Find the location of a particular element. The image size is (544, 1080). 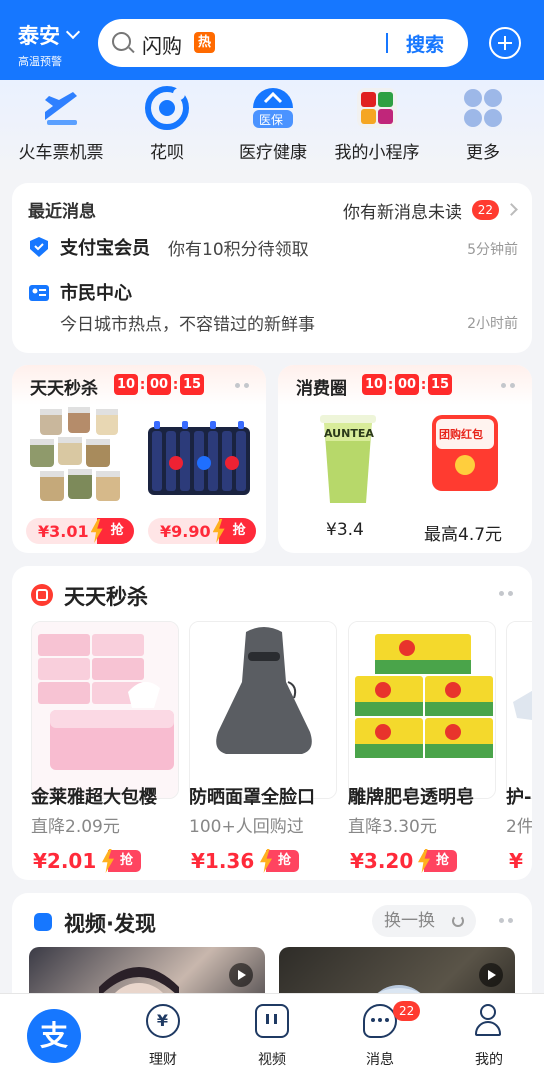

top-header: 泰安 高温预警 闪购 热 搜索 is located at coordinates (272, 40).